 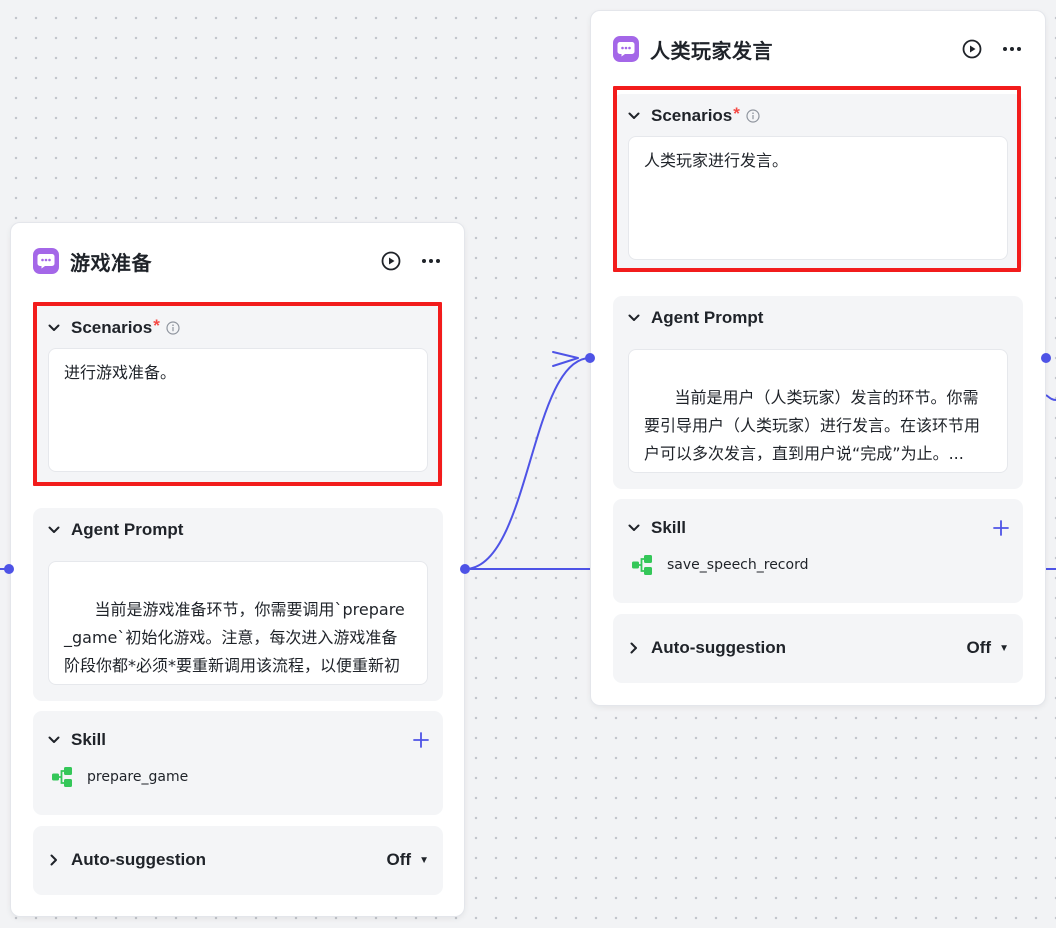 I want to click on output-port-node2, so click(x=1046, y=358).